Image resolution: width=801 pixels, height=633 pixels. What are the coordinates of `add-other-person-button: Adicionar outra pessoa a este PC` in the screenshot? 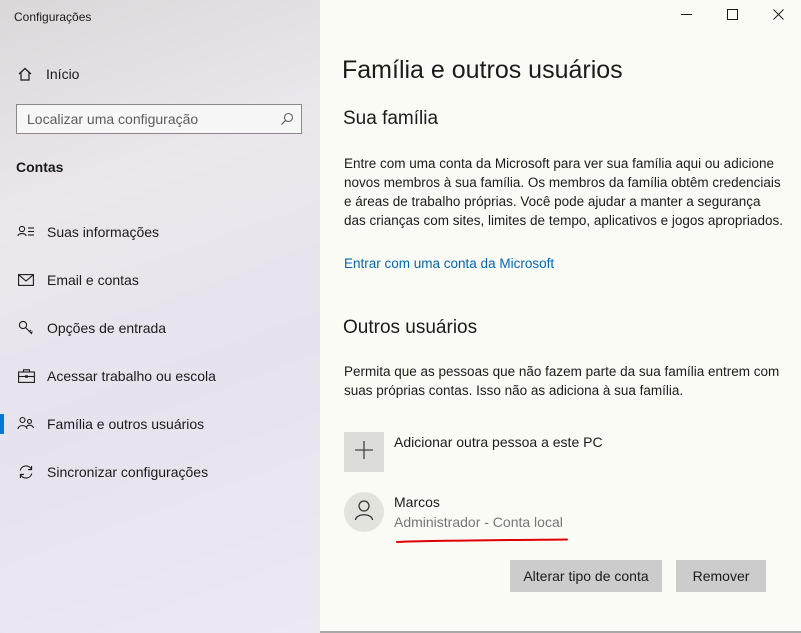 It's located at (473, 452).